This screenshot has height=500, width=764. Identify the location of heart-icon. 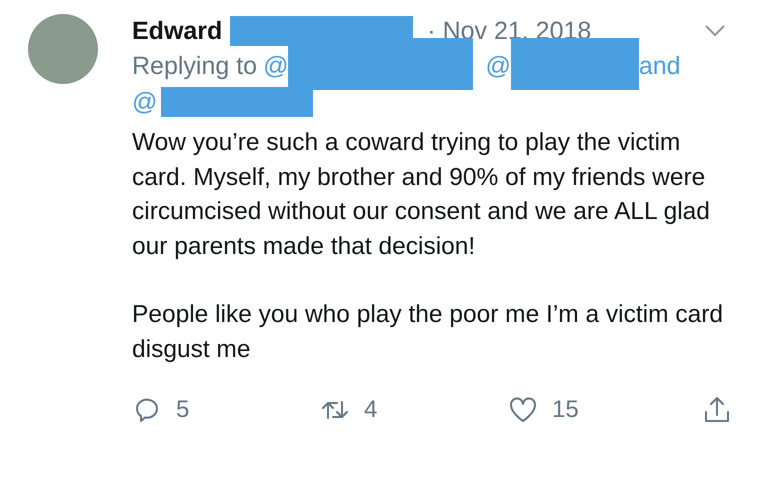
(523, 410).